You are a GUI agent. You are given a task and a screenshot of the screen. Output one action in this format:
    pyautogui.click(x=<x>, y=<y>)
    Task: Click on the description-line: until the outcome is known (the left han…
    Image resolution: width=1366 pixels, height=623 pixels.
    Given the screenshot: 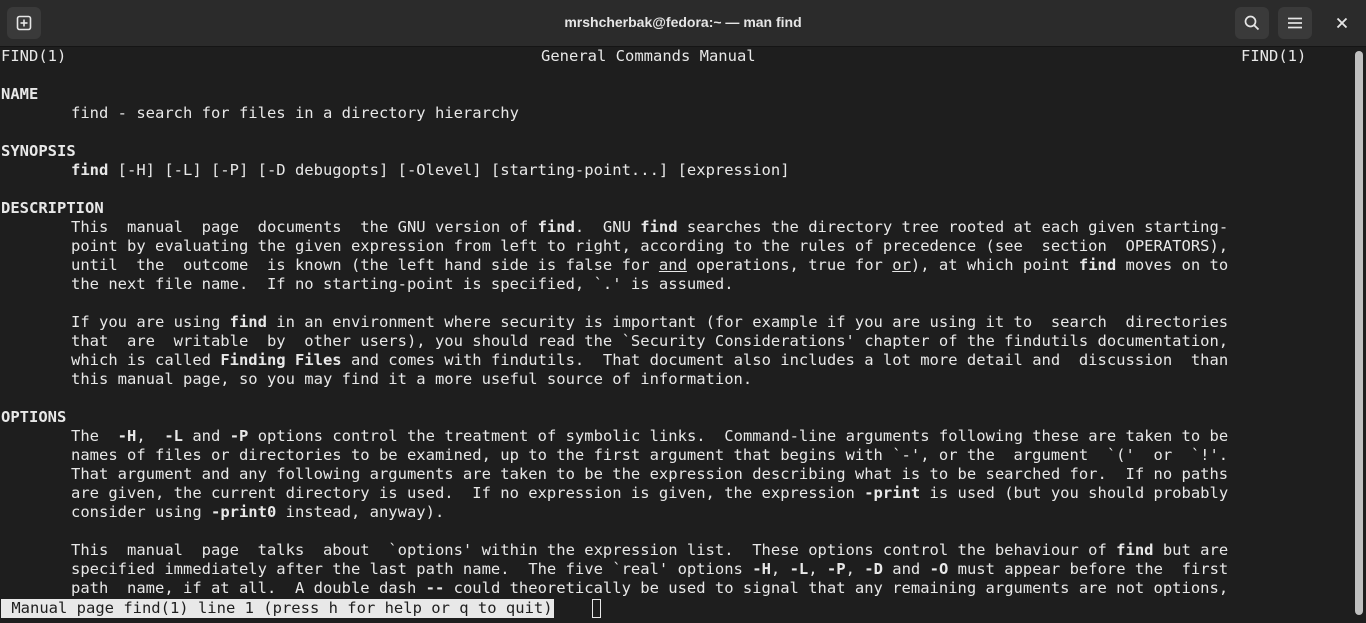 What is the action you would take?
    pyautogui.click(x=650, y=265)
    